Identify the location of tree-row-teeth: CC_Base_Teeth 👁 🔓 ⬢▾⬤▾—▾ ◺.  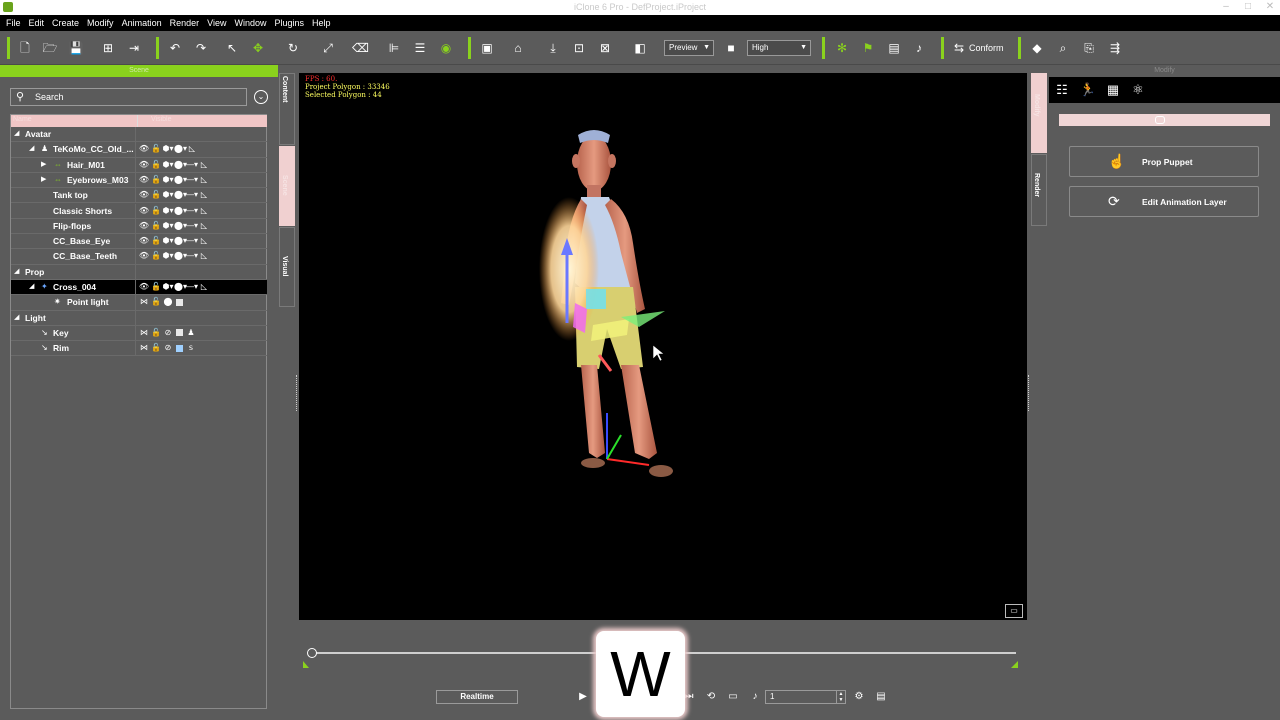
(139, 257).